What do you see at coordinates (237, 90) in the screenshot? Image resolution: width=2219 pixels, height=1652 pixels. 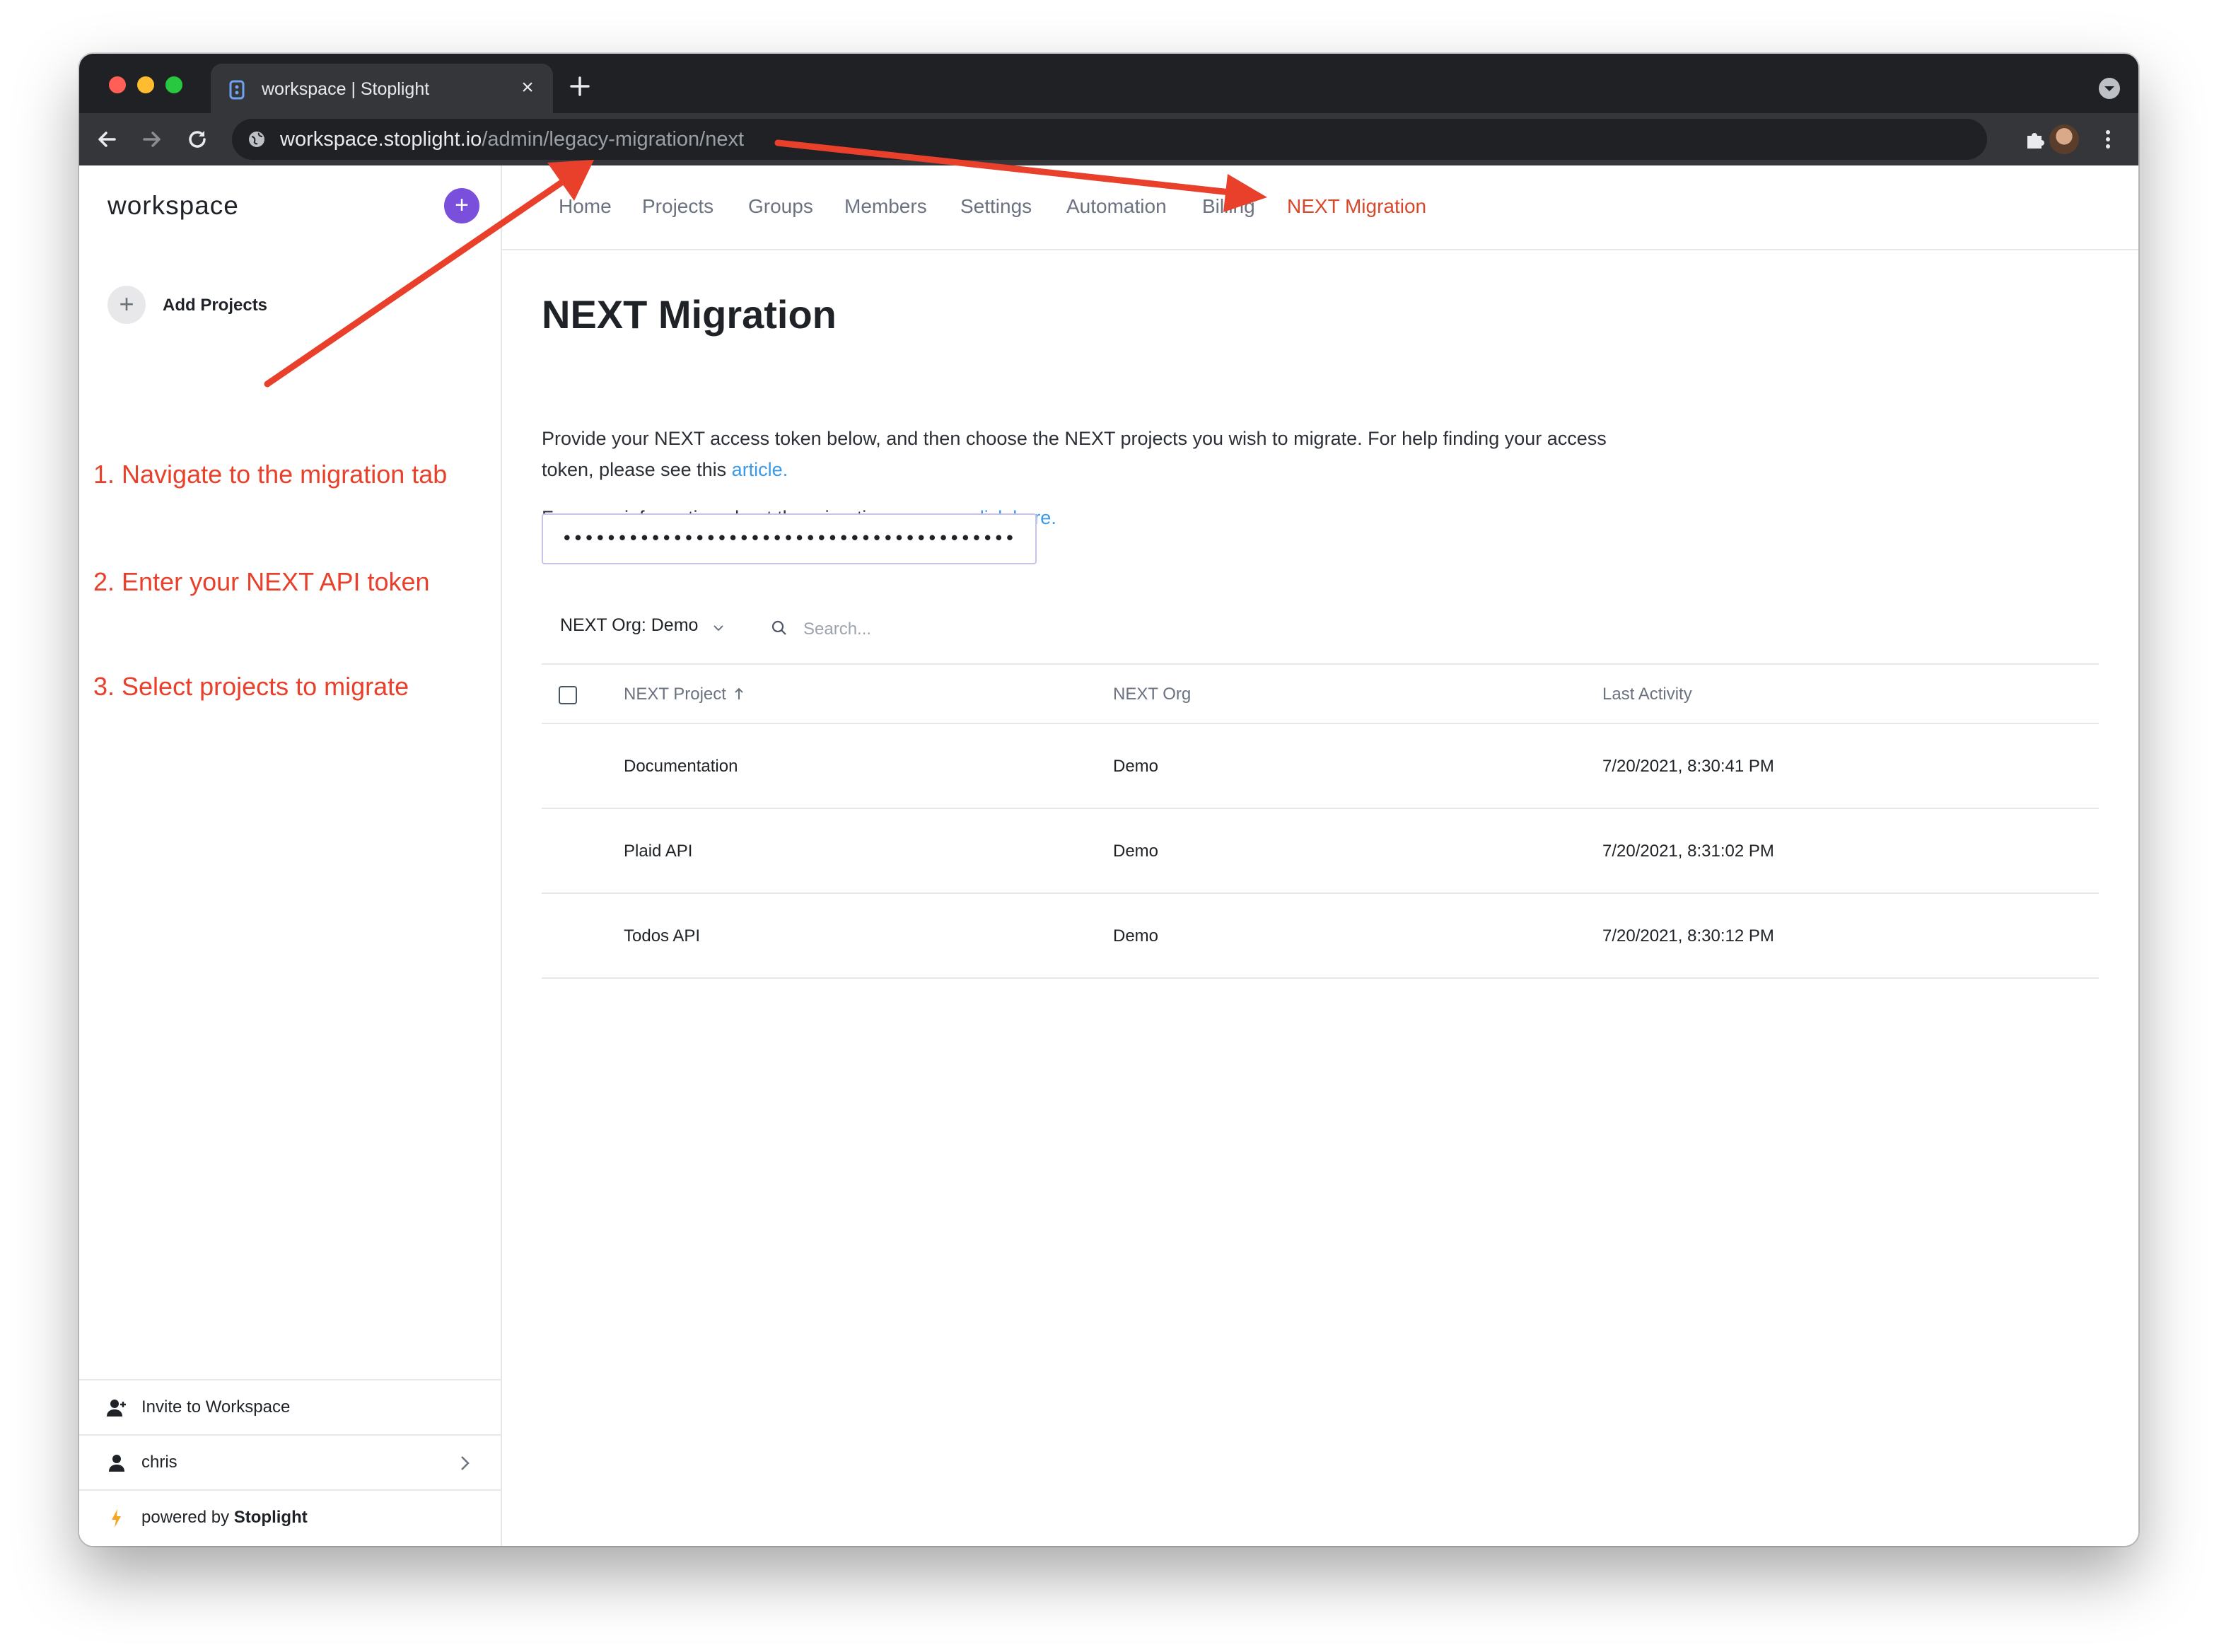 I see `stoplight-favicon-icon` at bounding box center [237, 90].